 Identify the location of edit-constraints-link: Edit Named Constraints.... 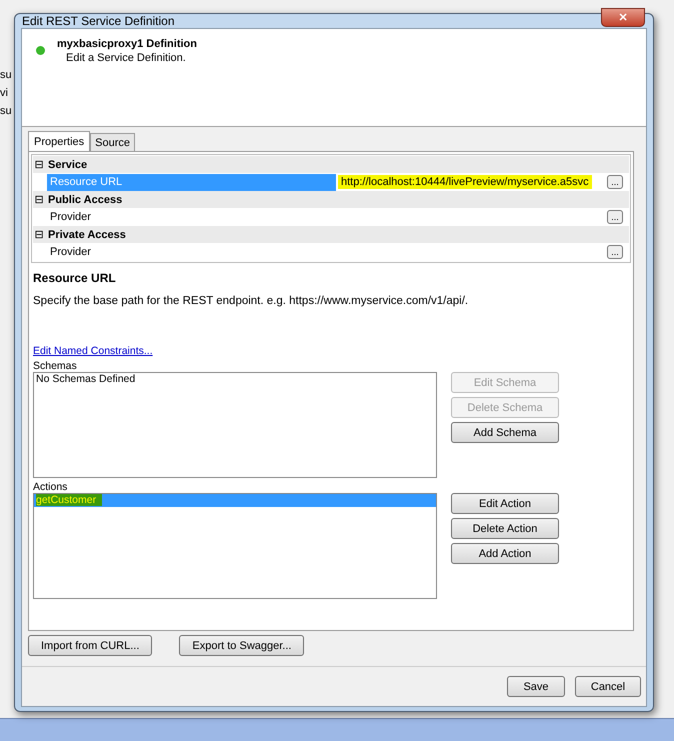
(331, 351).